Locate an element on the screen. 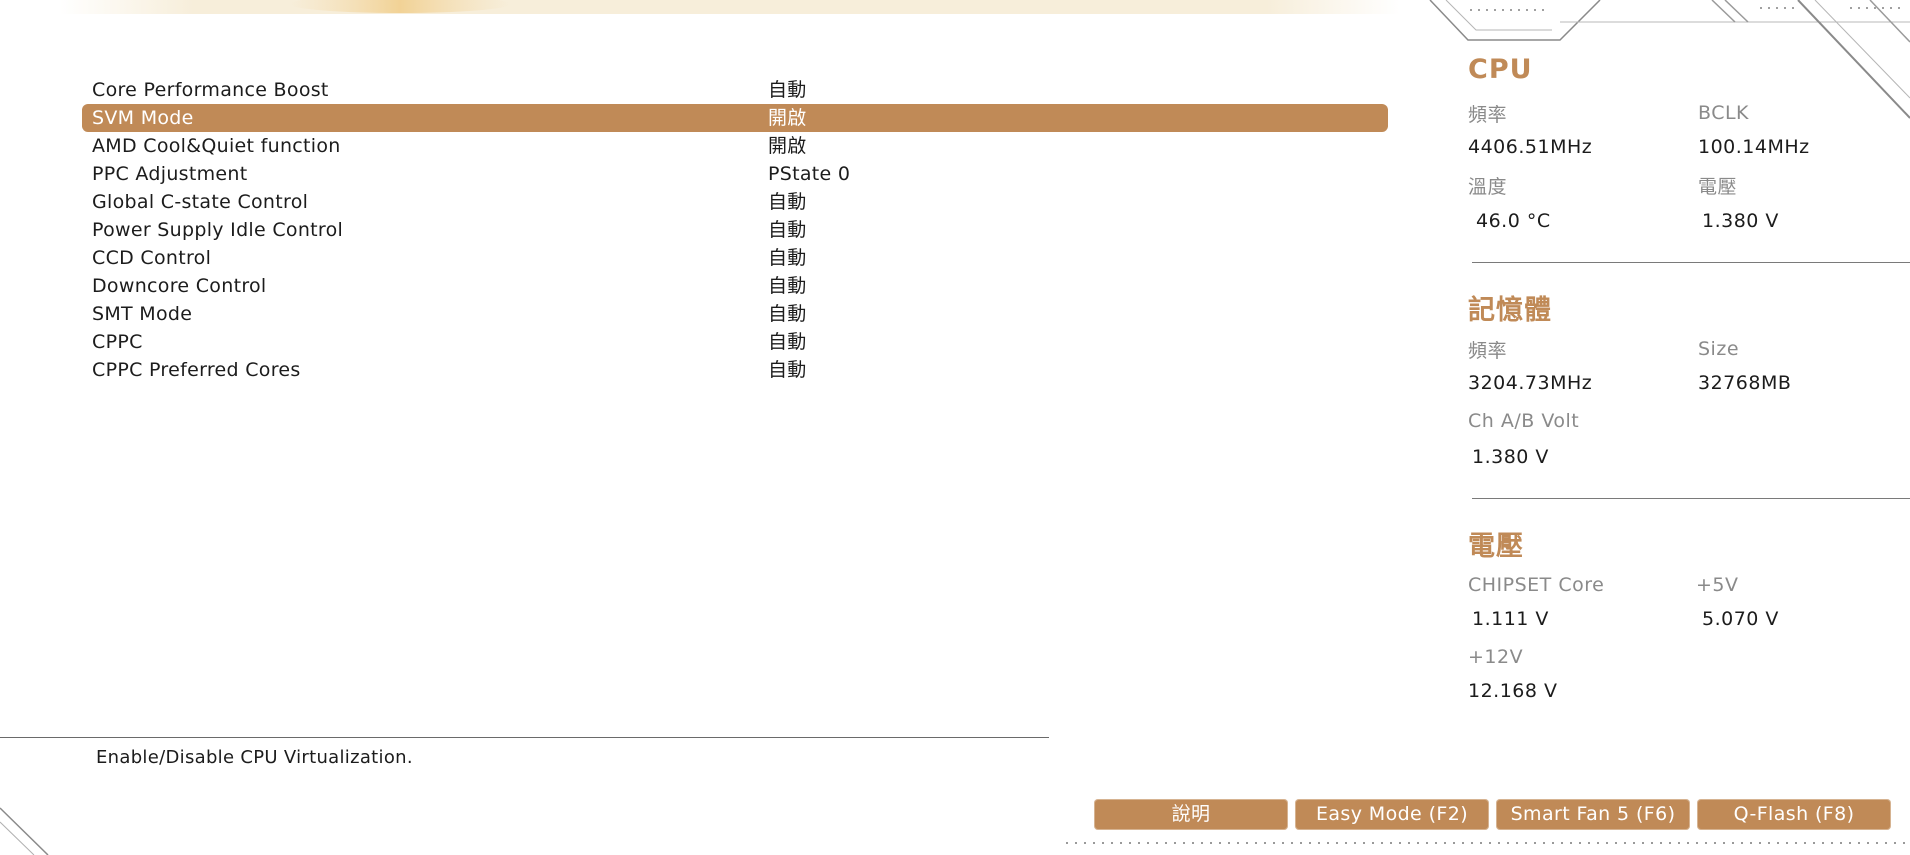 The height and width of the screenshot is (855, 1910). setting-label: CPPC is located at coordinates (117, 342).